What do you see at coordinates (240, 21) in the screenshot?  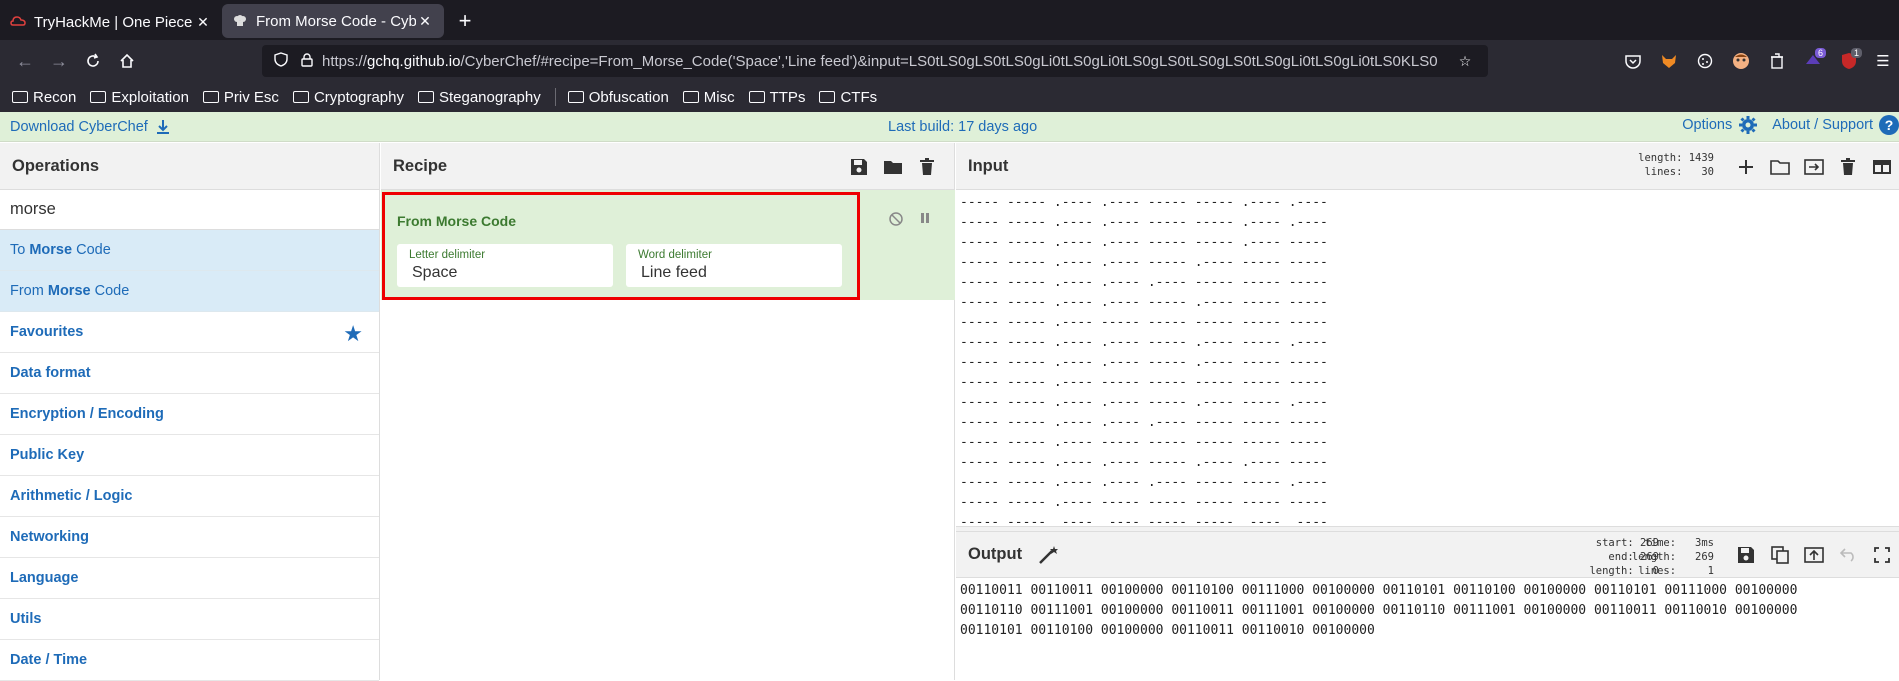 I see `chef-hat-icon` at bounding box center [240, 21].